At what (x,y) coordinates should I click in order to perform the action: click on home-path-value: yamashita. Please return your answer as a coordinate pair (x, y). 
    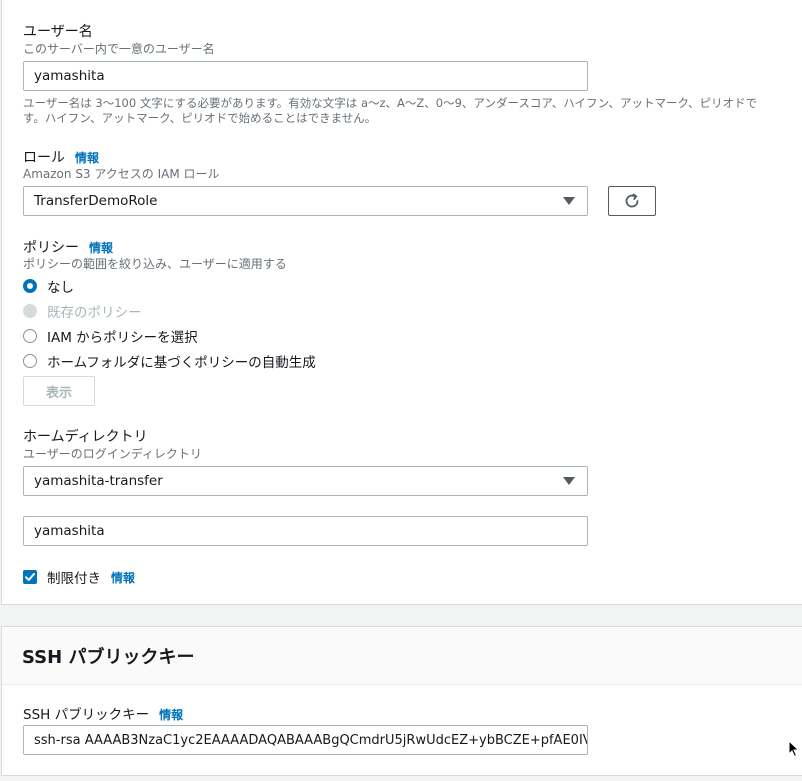
    Looking at the image, I should click on (69, 531).